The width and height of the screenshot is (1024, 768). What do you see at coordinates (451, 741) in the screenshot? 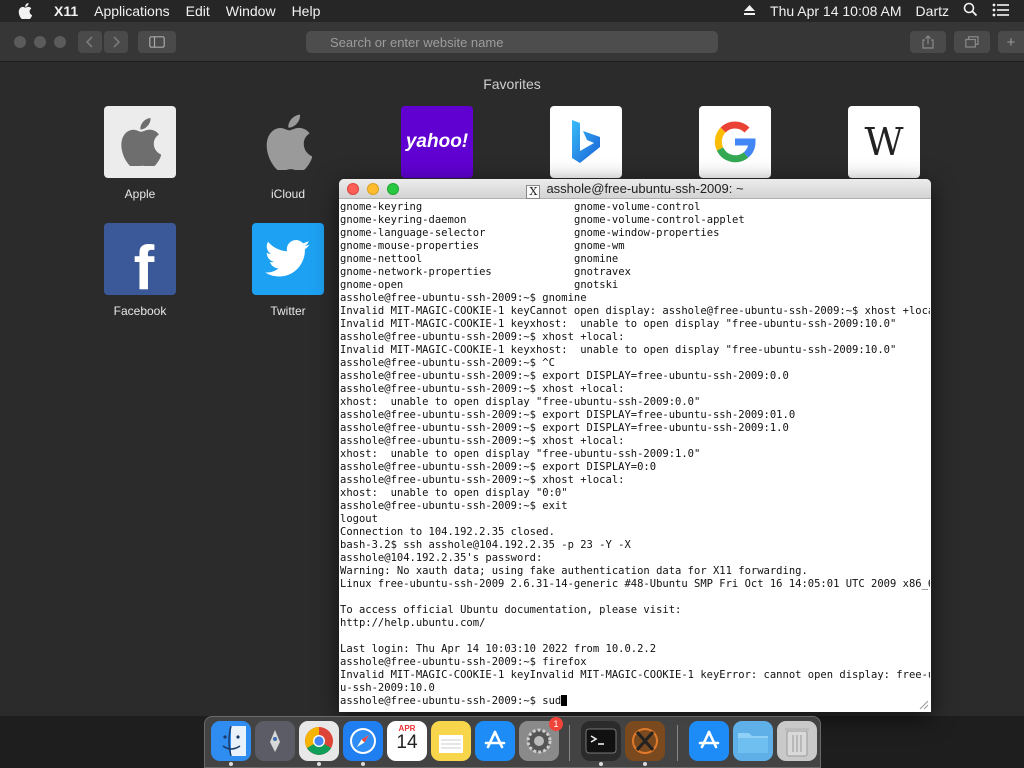
I see `notes-icon` at bounding box center [451, 741].